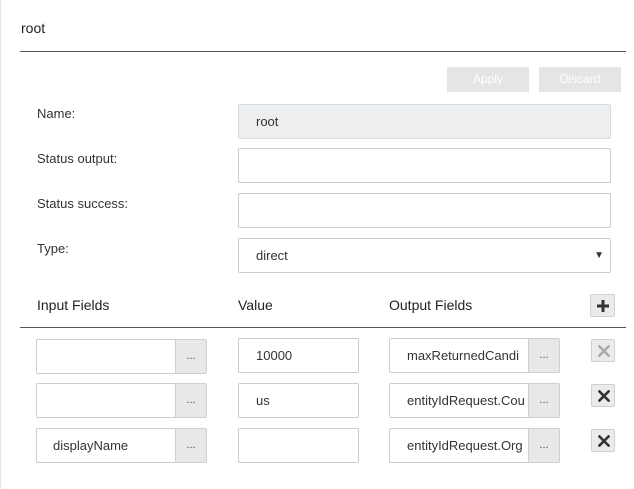 This screenshot has height=489, width=634. I want to click on status-success-label: Status success:, so click(83, 203).